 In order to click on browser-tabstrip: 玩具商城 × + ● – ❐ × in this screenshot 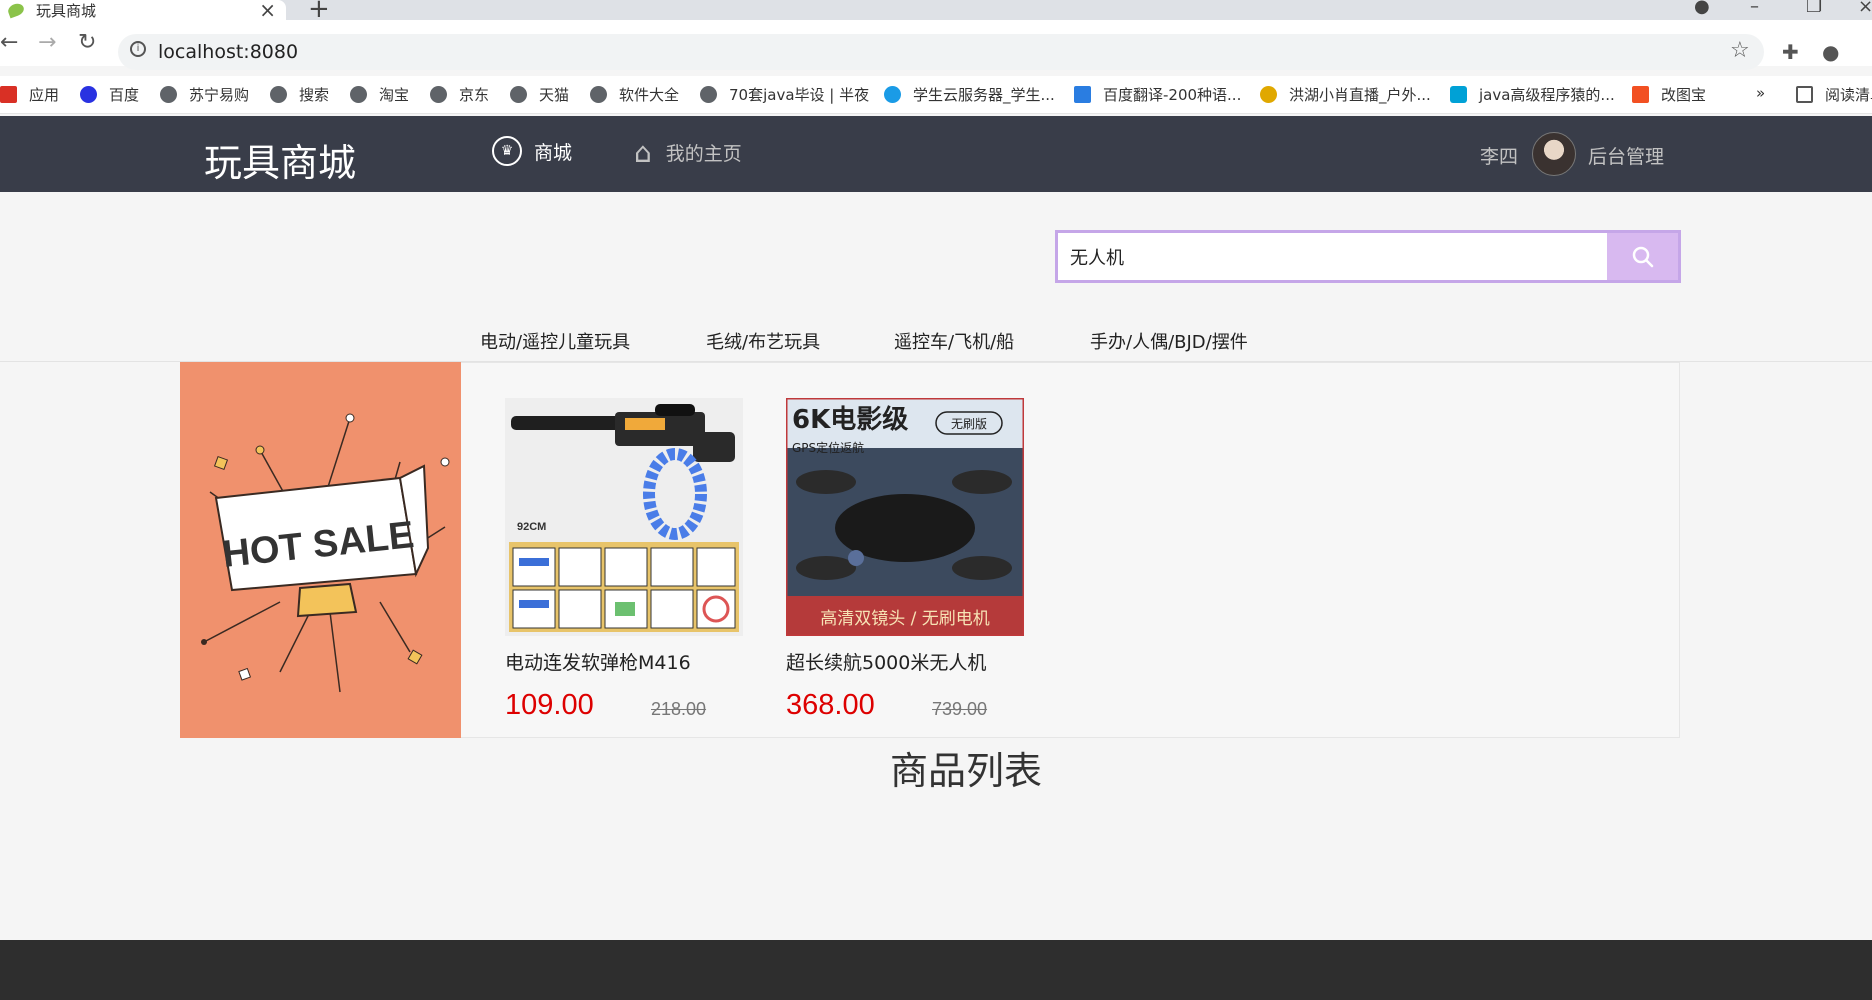, I will do `click(936, 12)`.